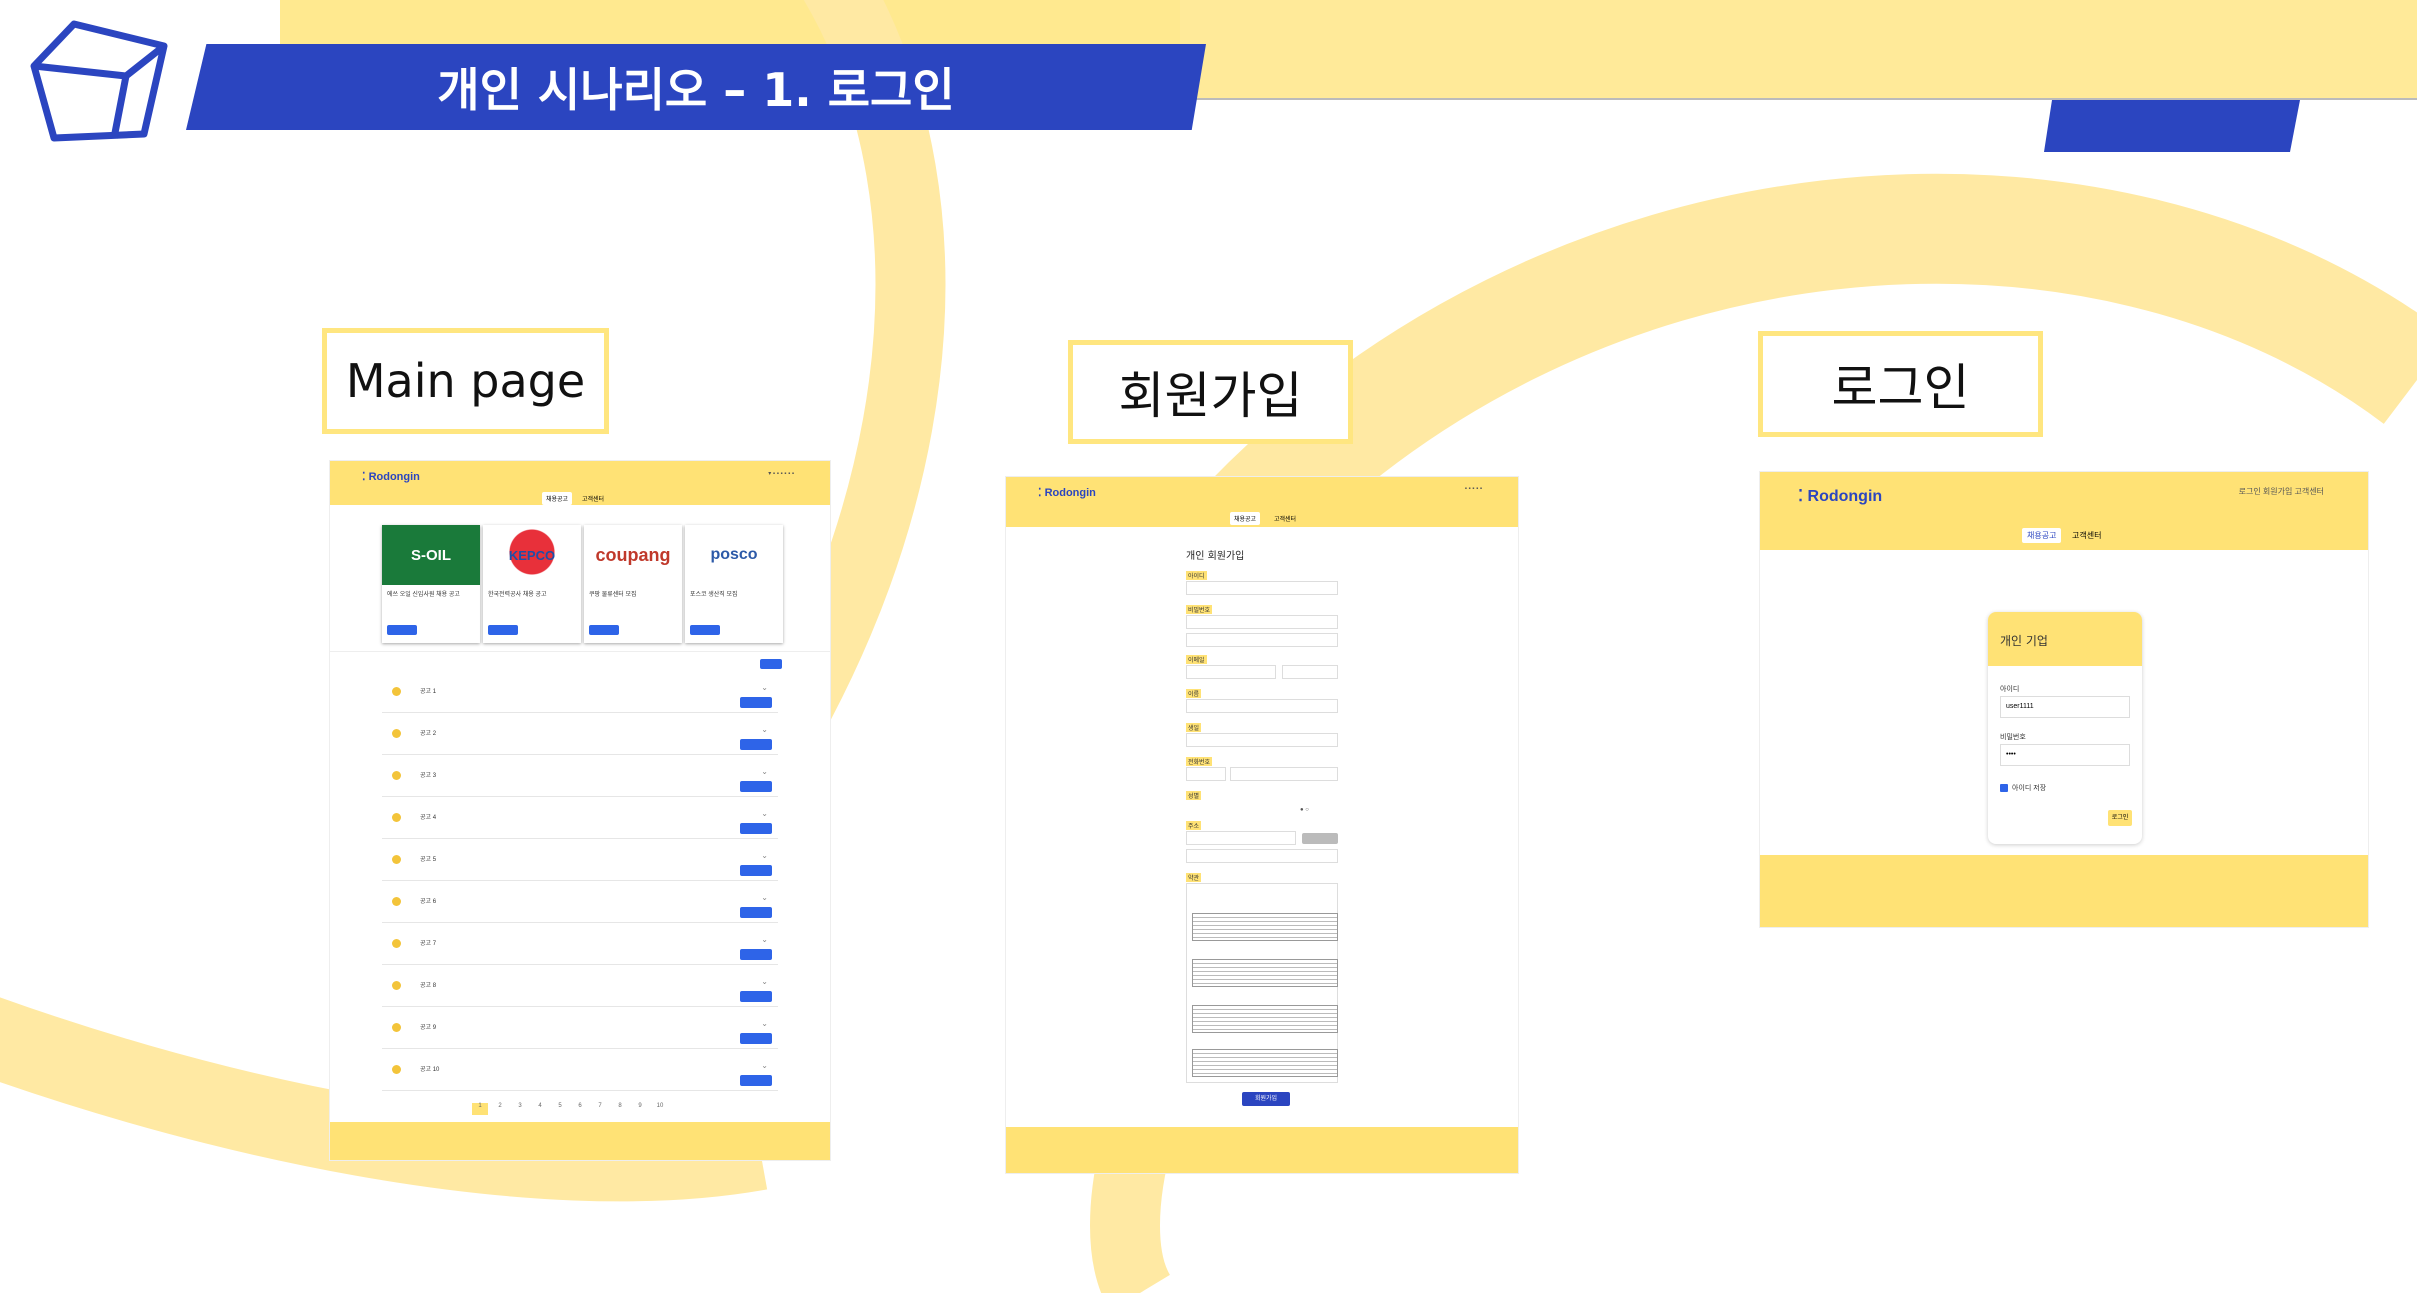 The image size is (2417, 1293). What do you see at coordinates (1320, 838) in the screenshot?
I see `address-search-button` at bounding box center [1320, 838].